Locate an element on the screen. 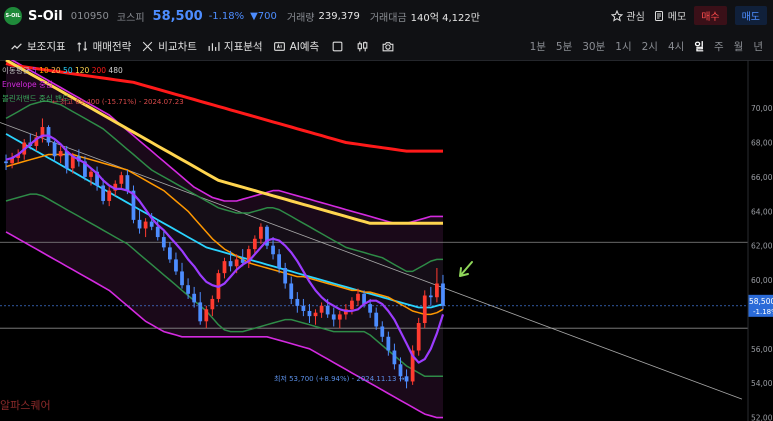  watch-button: 관심 is located at coordinates (628, 15).